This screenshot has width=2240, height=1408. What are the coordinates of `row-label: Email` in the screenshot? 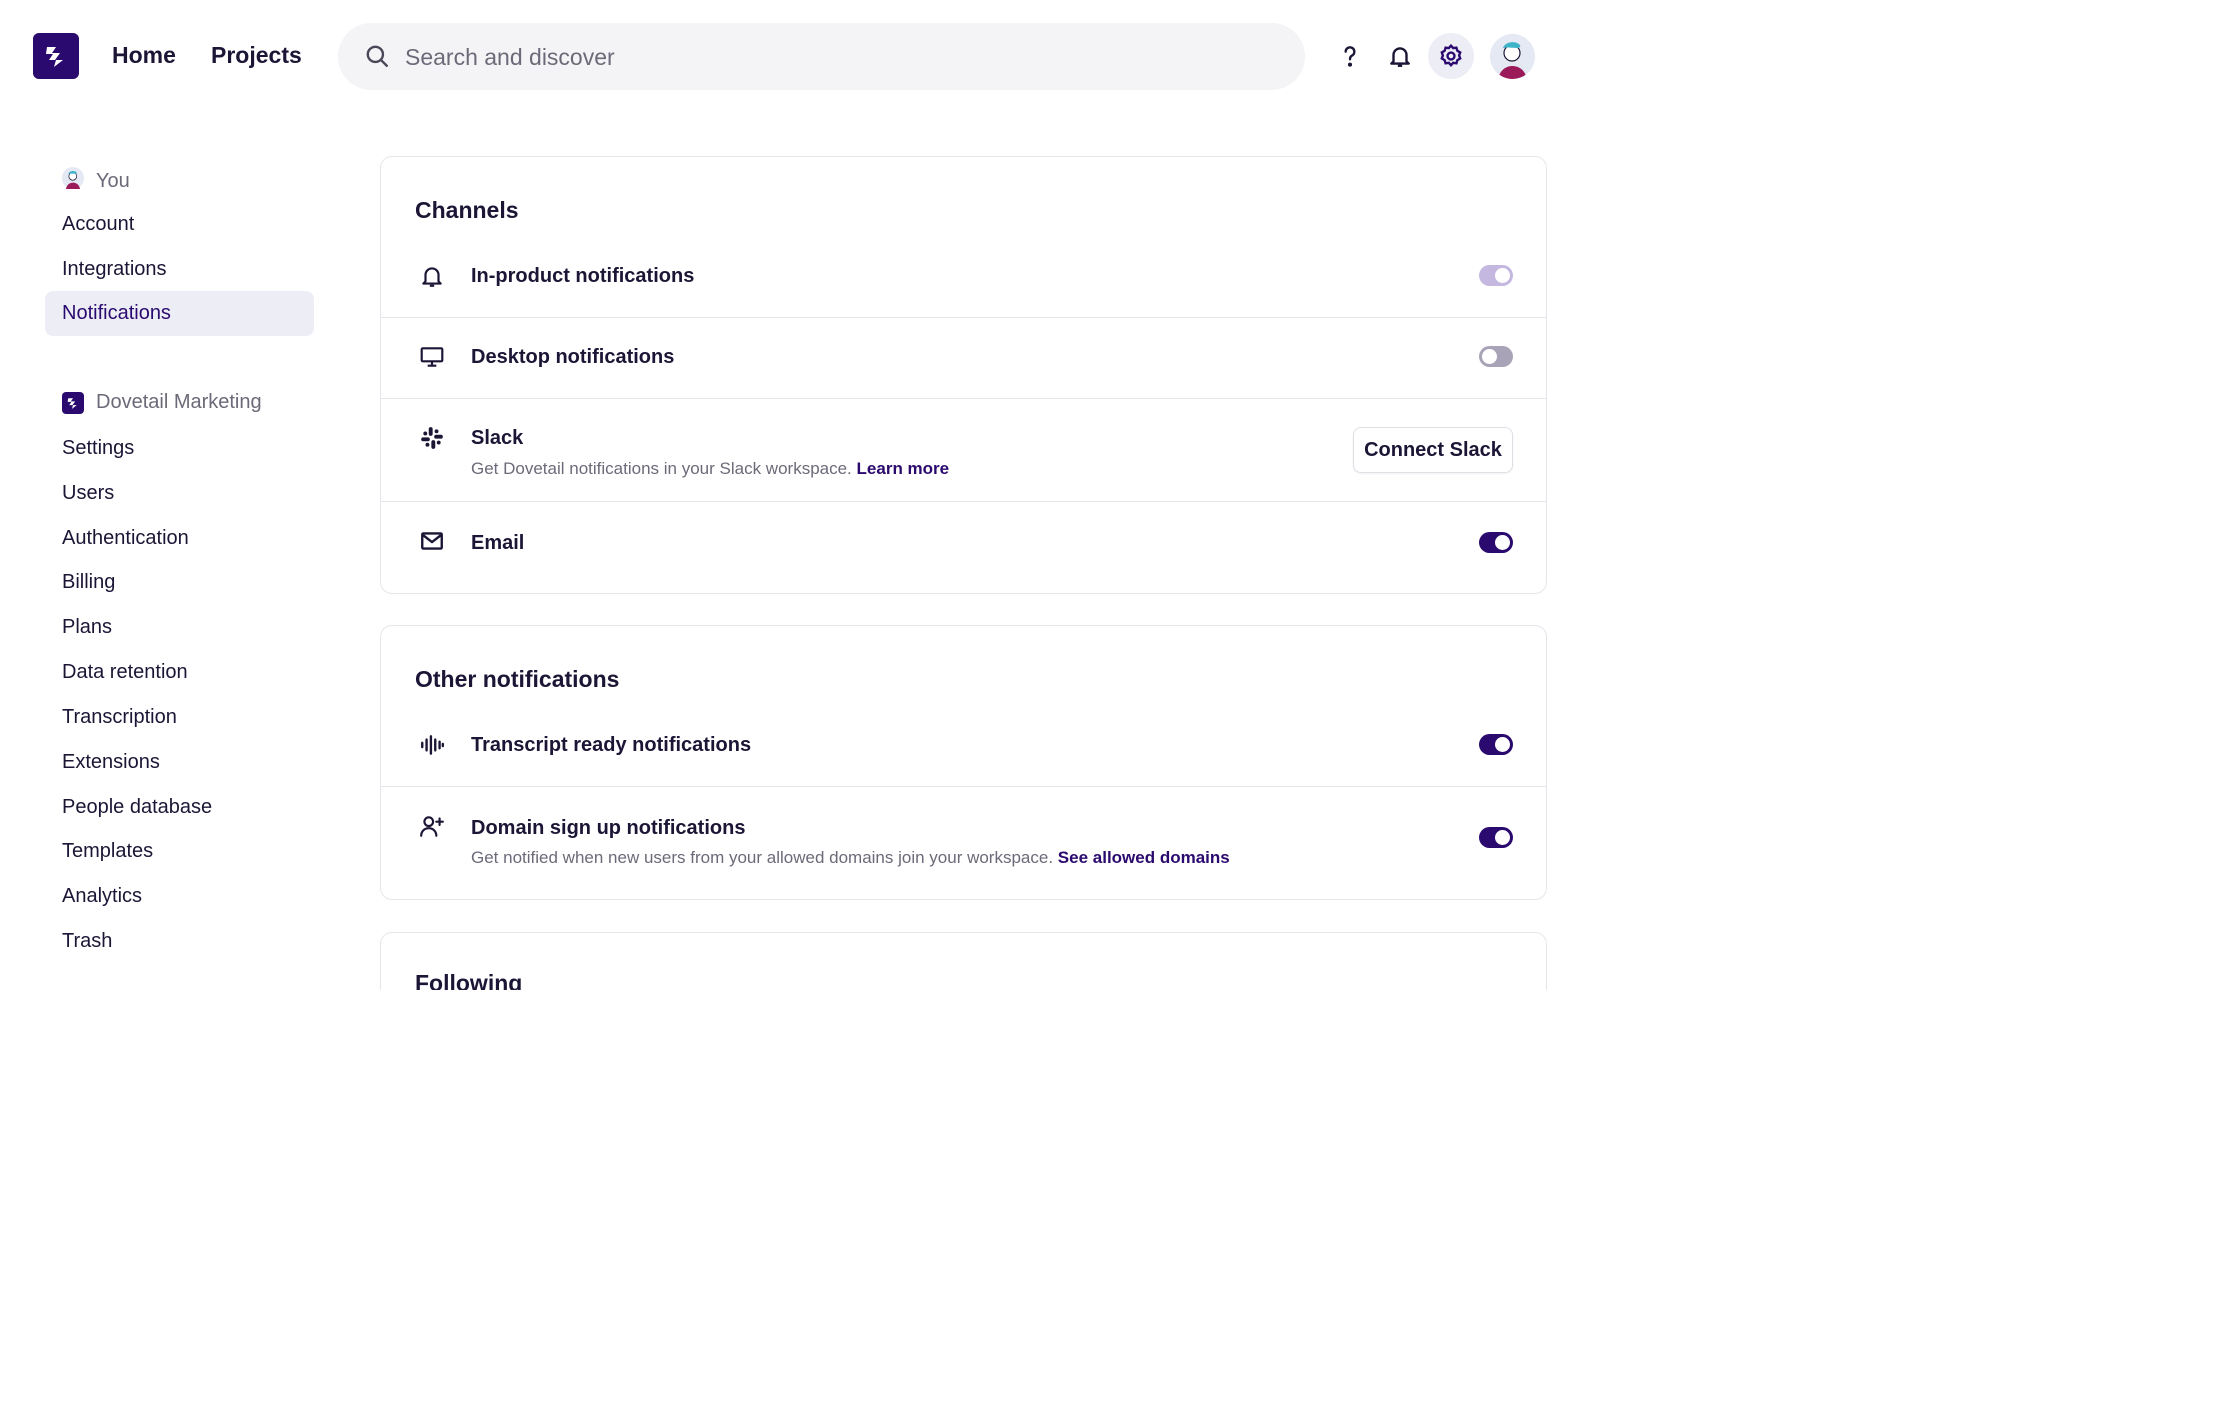 It's located at (498, 543).